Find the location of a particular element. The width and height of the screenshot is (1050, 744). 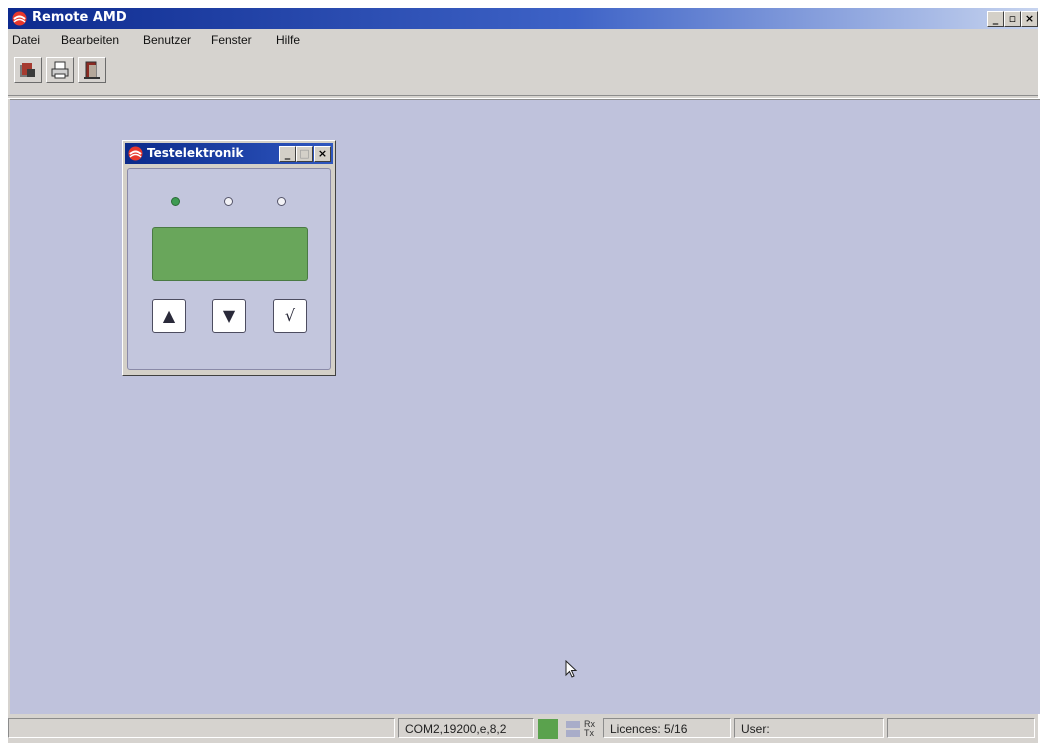

toolbar is located at coordinates (523, 75).